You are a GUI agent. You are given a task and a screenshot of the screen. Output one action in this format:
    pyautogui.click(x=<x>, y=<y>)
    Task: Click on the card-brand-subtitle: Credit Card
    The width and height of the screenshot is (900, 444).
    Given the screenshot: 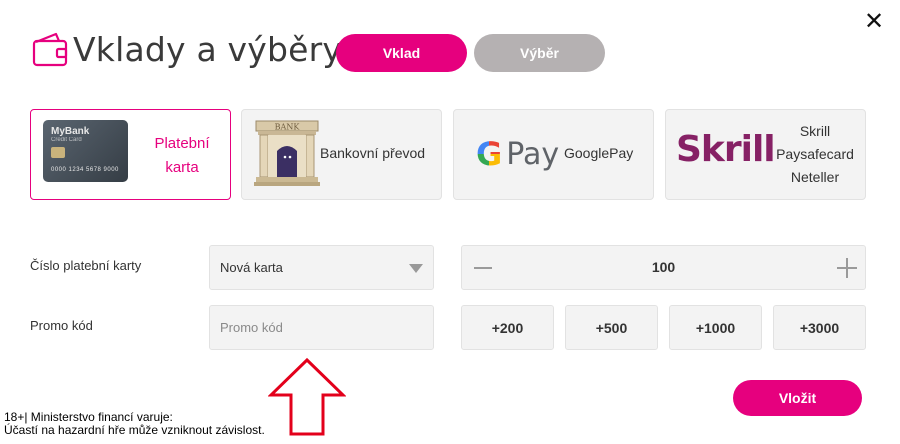 What is the action you would take?
    pyautogui.click(x=66, y=140)
    